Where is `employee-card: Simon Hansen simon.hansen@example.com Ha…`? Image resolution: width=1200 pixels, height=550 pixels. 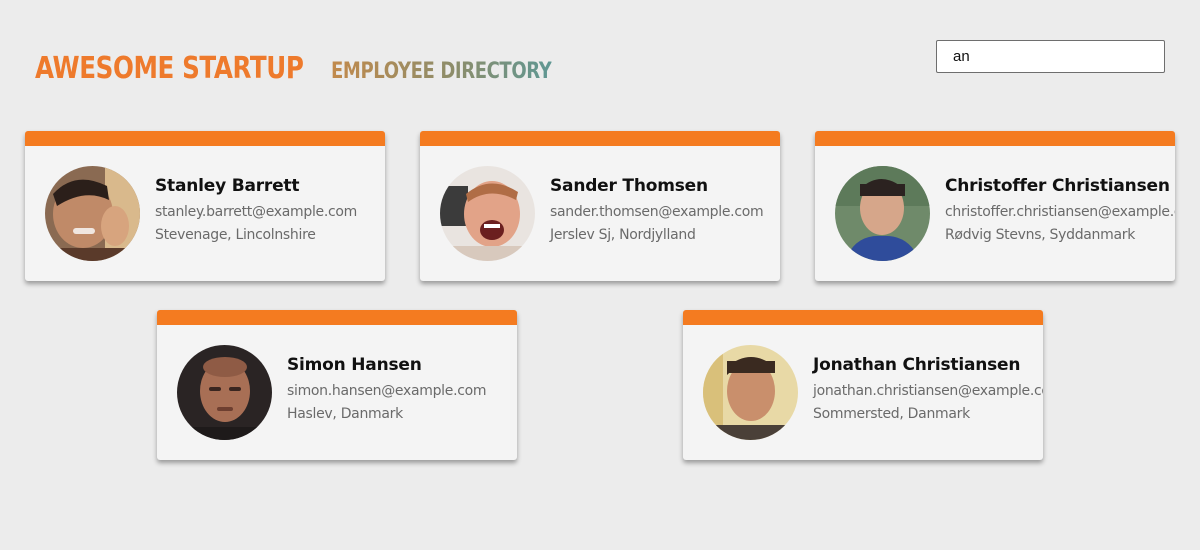
employee-card: Simon Hansen simon.hansen@example.com Ha… is located at coordinates (337, 385).